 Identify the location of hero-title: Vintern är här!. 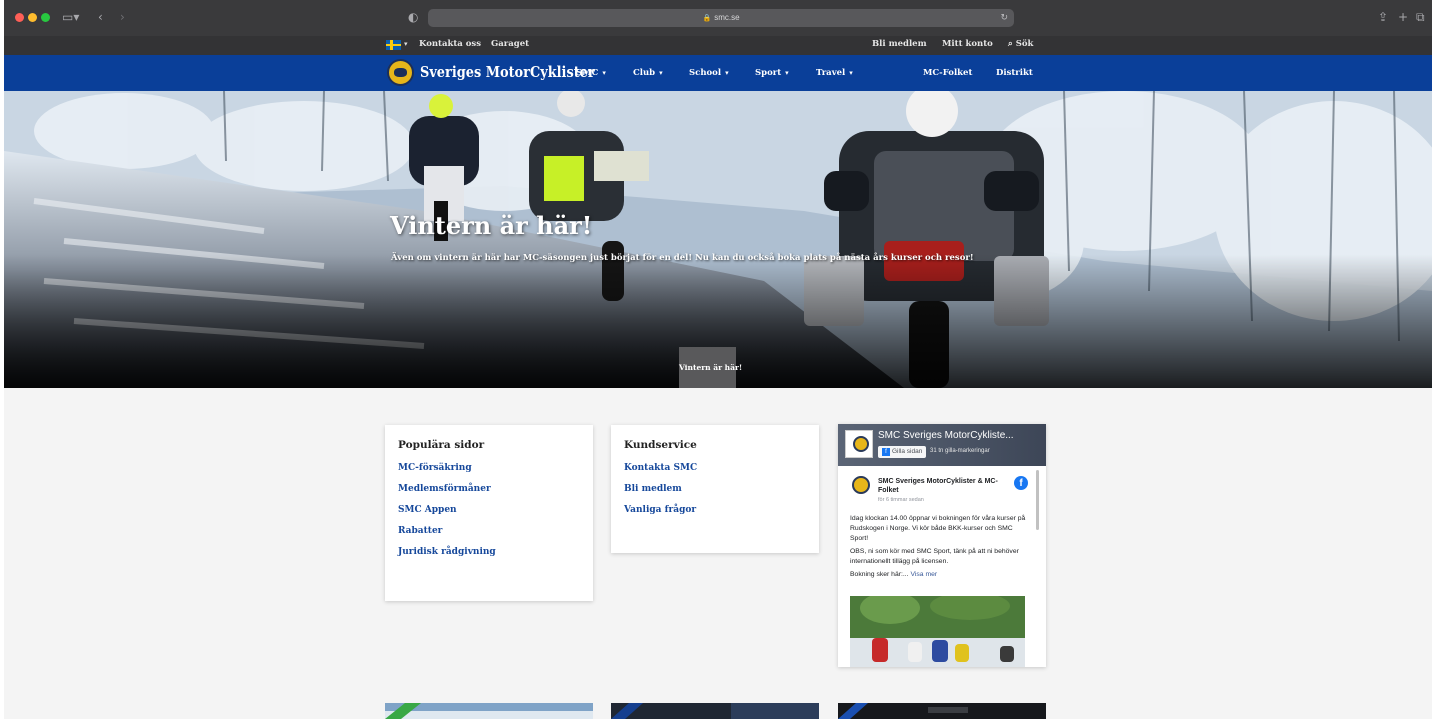
(491, 225).